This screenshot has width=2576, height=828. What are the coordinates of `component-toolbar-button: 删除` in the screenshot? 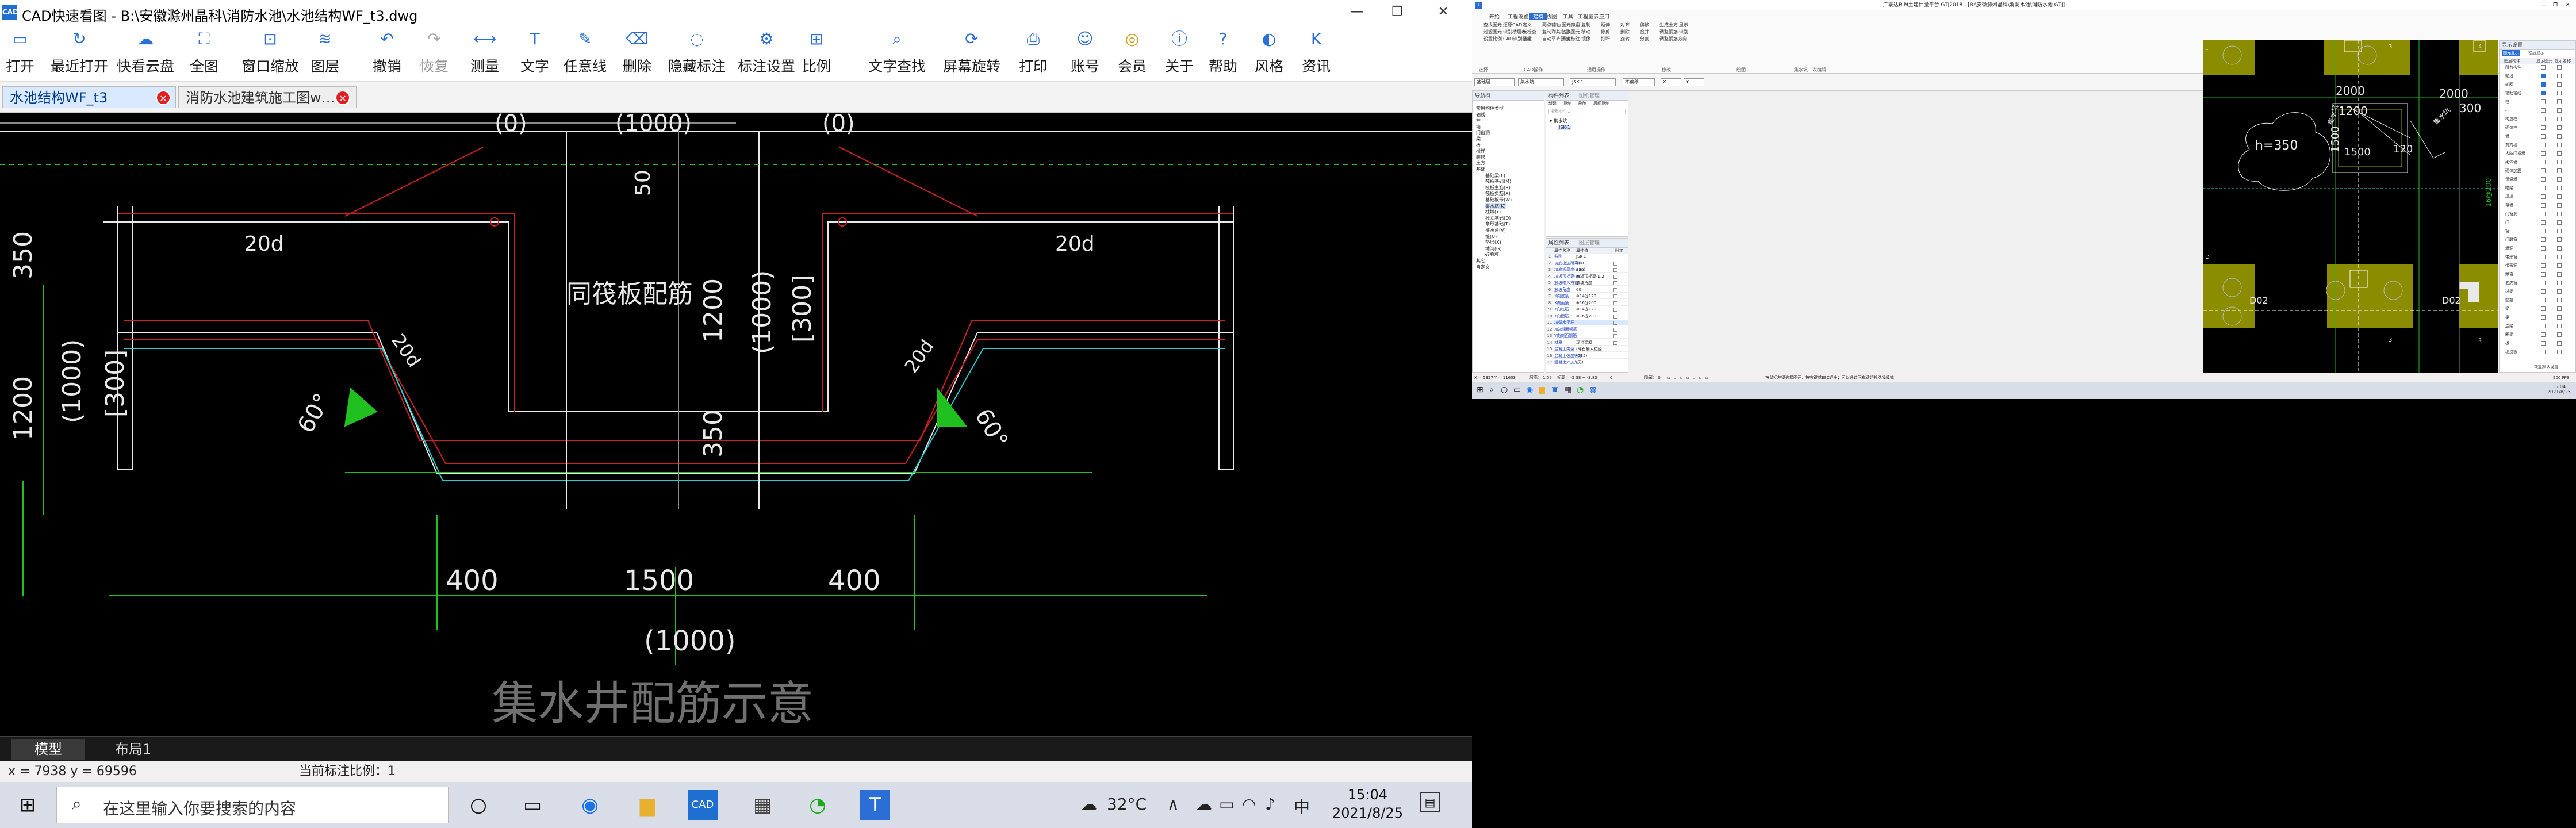 It's located at (1582, 103).